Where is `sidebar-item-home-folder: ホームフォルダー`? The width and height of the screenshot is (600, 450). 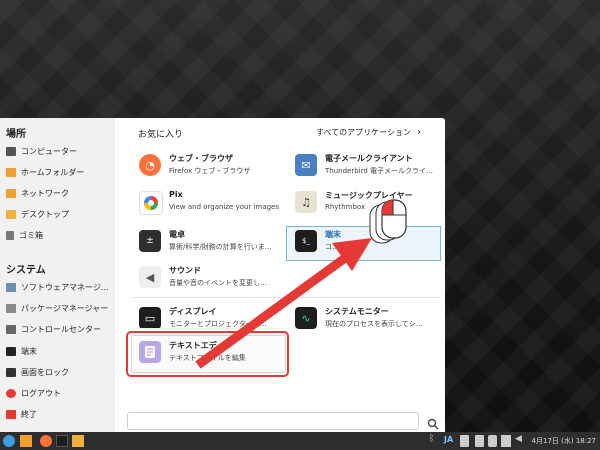 sidebar-item-home-folder: ホームフォルダー is located at coordinates (59, 172).